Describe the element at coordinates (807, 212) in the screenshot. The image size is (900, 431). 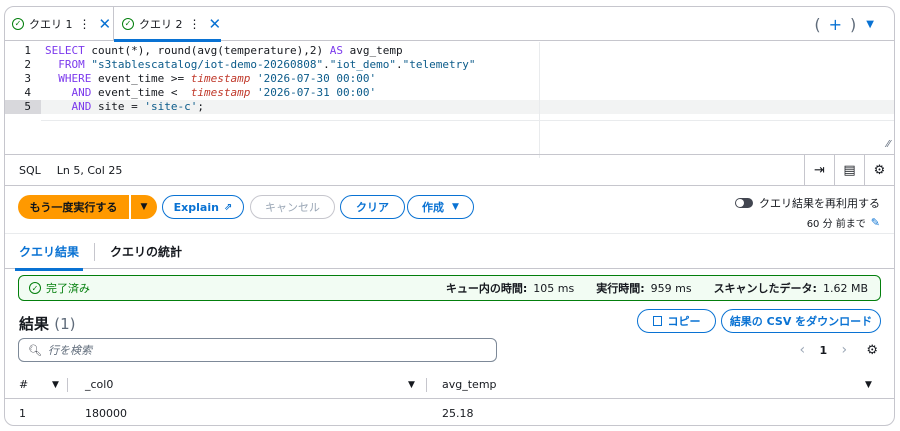
I see `reuse-results-control: クエリ結果を再利用する 60 分 前まで ✎` at that location.